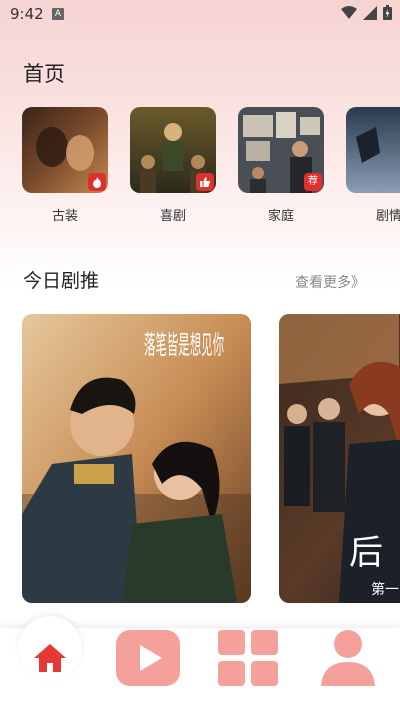 The height and width of the screenshot is (711, 400). Describe the element at coordinates (387, 12) in the screenshot. I see `battery-icon` at that location.